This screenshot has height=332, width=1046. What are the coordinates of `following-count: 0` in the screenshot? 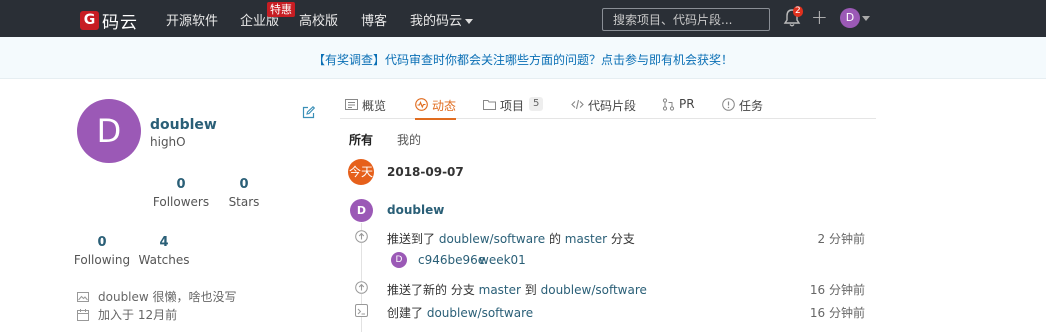 It's located at (102, 242).